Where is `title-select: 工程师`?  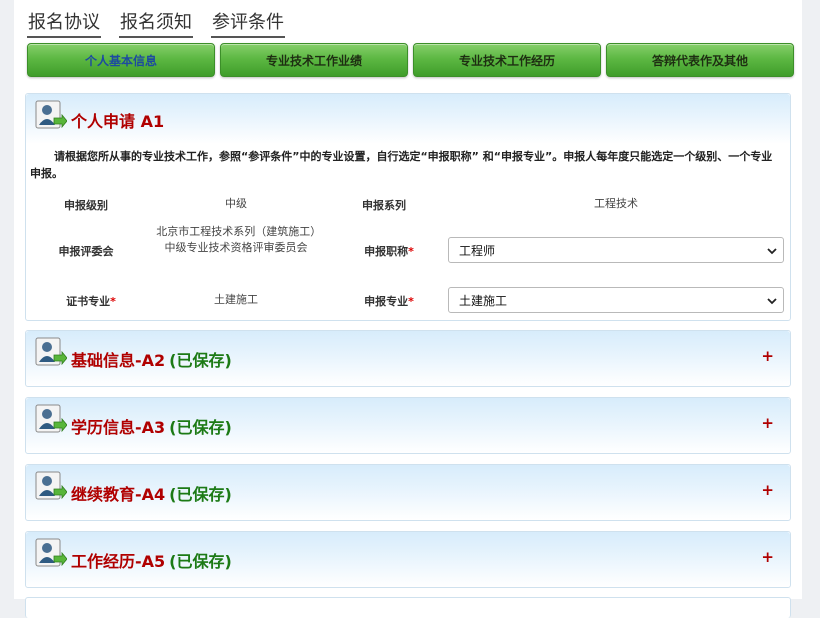
title-select: 工程师 is located at coordinates (616, 250).